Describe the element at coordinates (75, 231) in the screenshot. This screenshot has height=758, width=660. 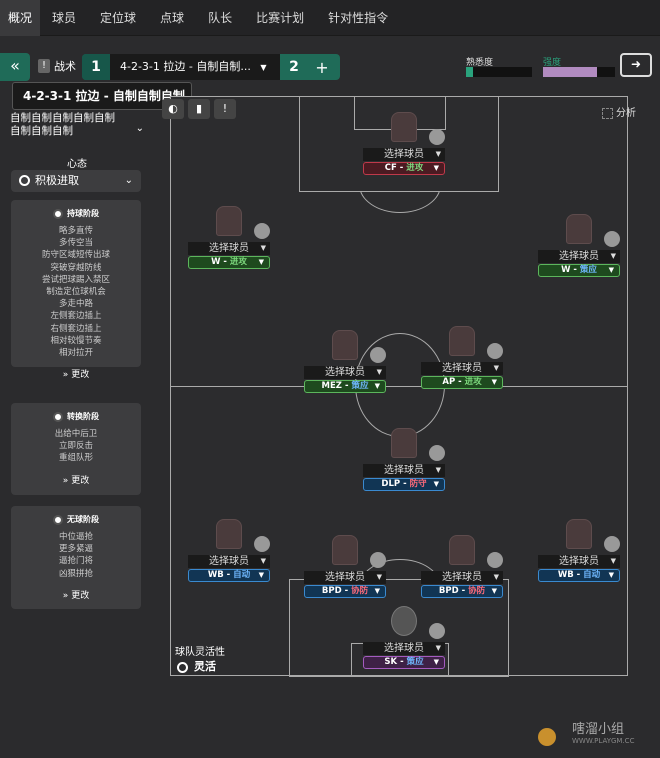
I see `list-item: 略多直传` at that location.